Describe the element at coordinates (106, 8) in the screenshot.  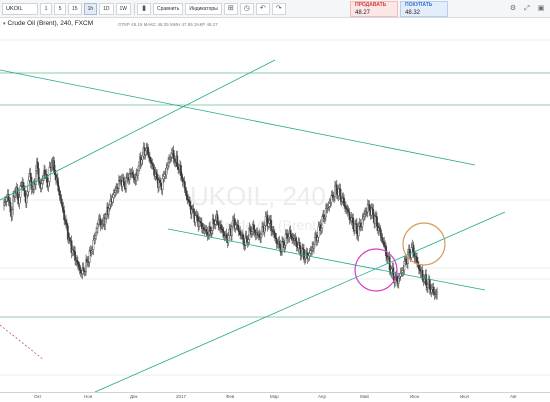
I see `interval-1d-button: 1D` at that location.